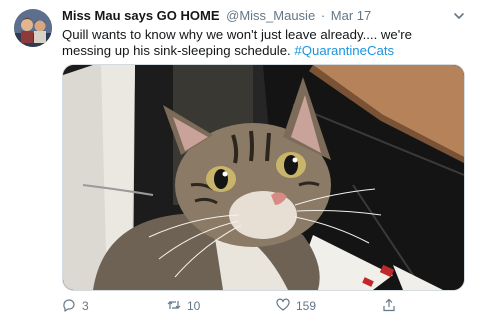  Describe the element at coordinates (141, 15) in the screenshot. I see `display-name: Miss Mau says GO HOME` at that location.